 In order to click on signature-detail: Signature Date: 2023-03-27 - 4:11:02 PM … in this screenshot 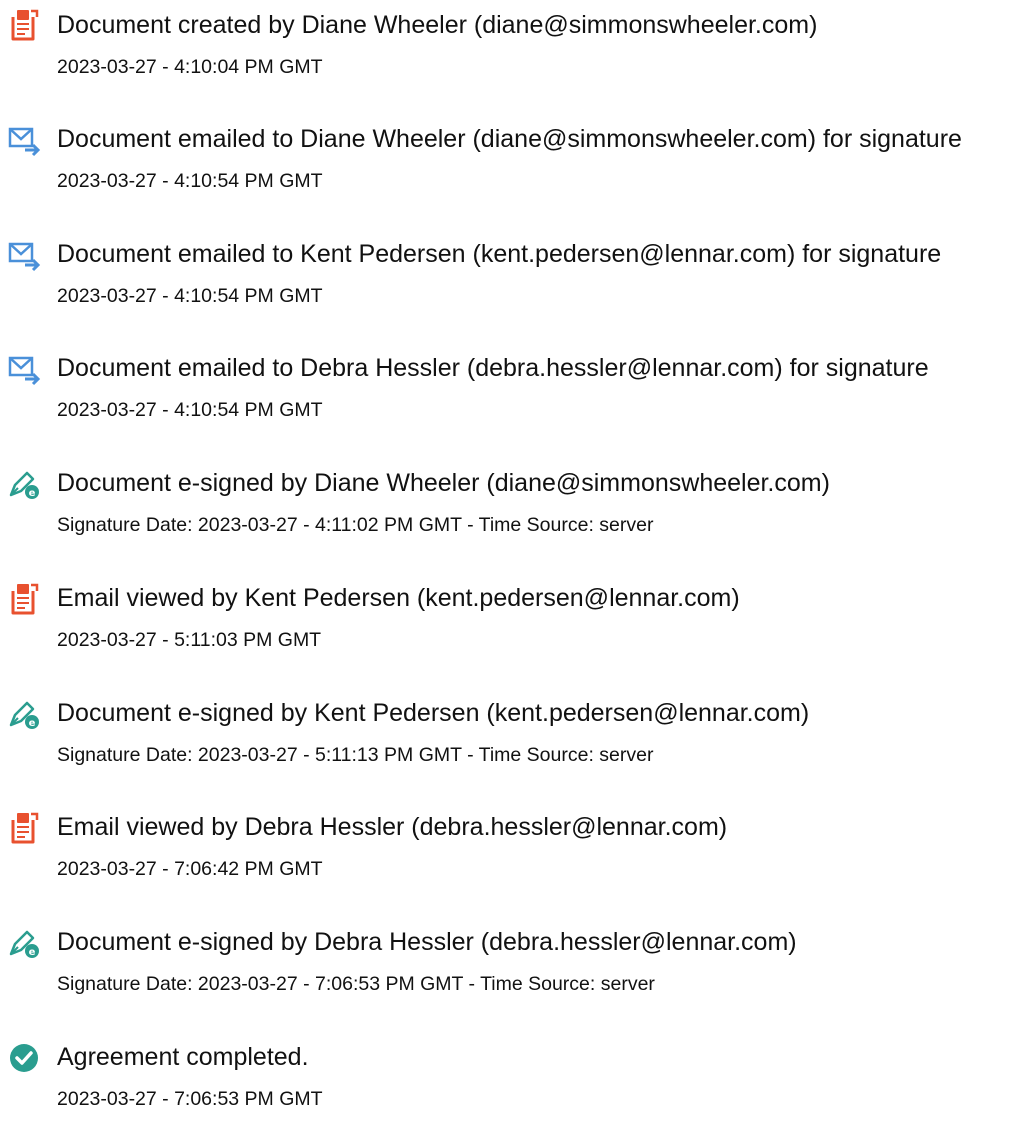, I will do `click(355, 525)`.